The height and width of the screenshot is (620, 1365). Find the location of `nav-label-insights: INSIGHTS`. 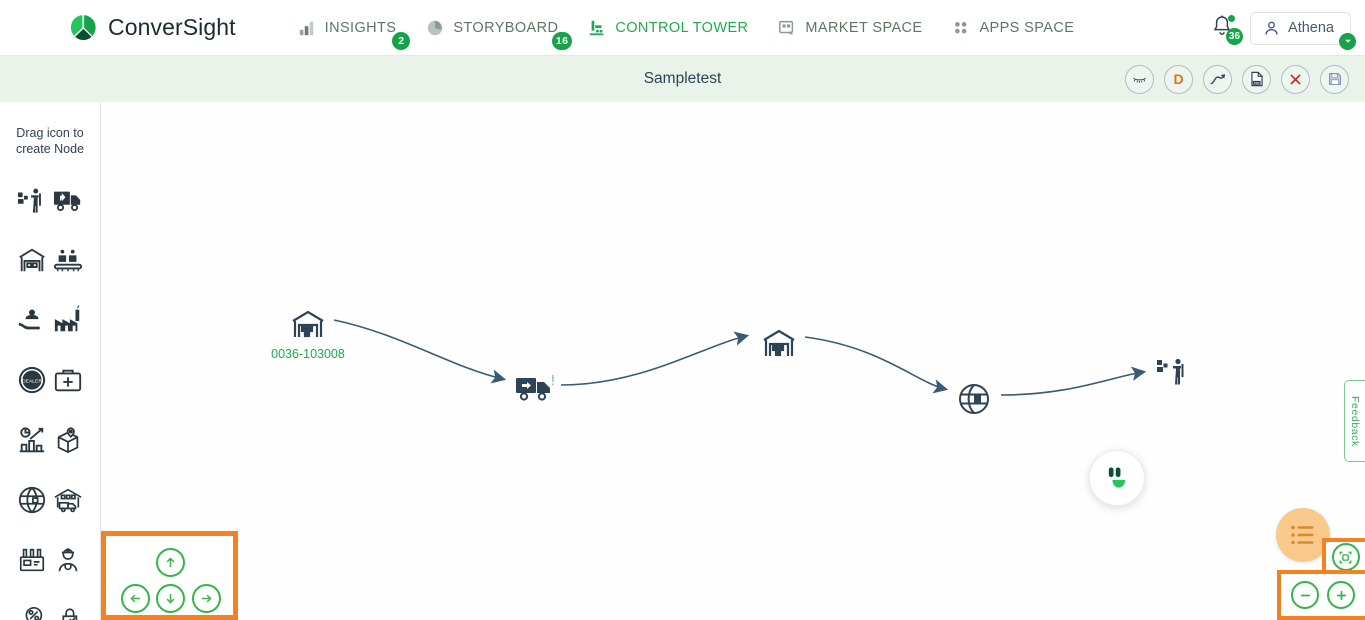

nav-label-insights: INSIGHTS is located at coordinates (360, 27).